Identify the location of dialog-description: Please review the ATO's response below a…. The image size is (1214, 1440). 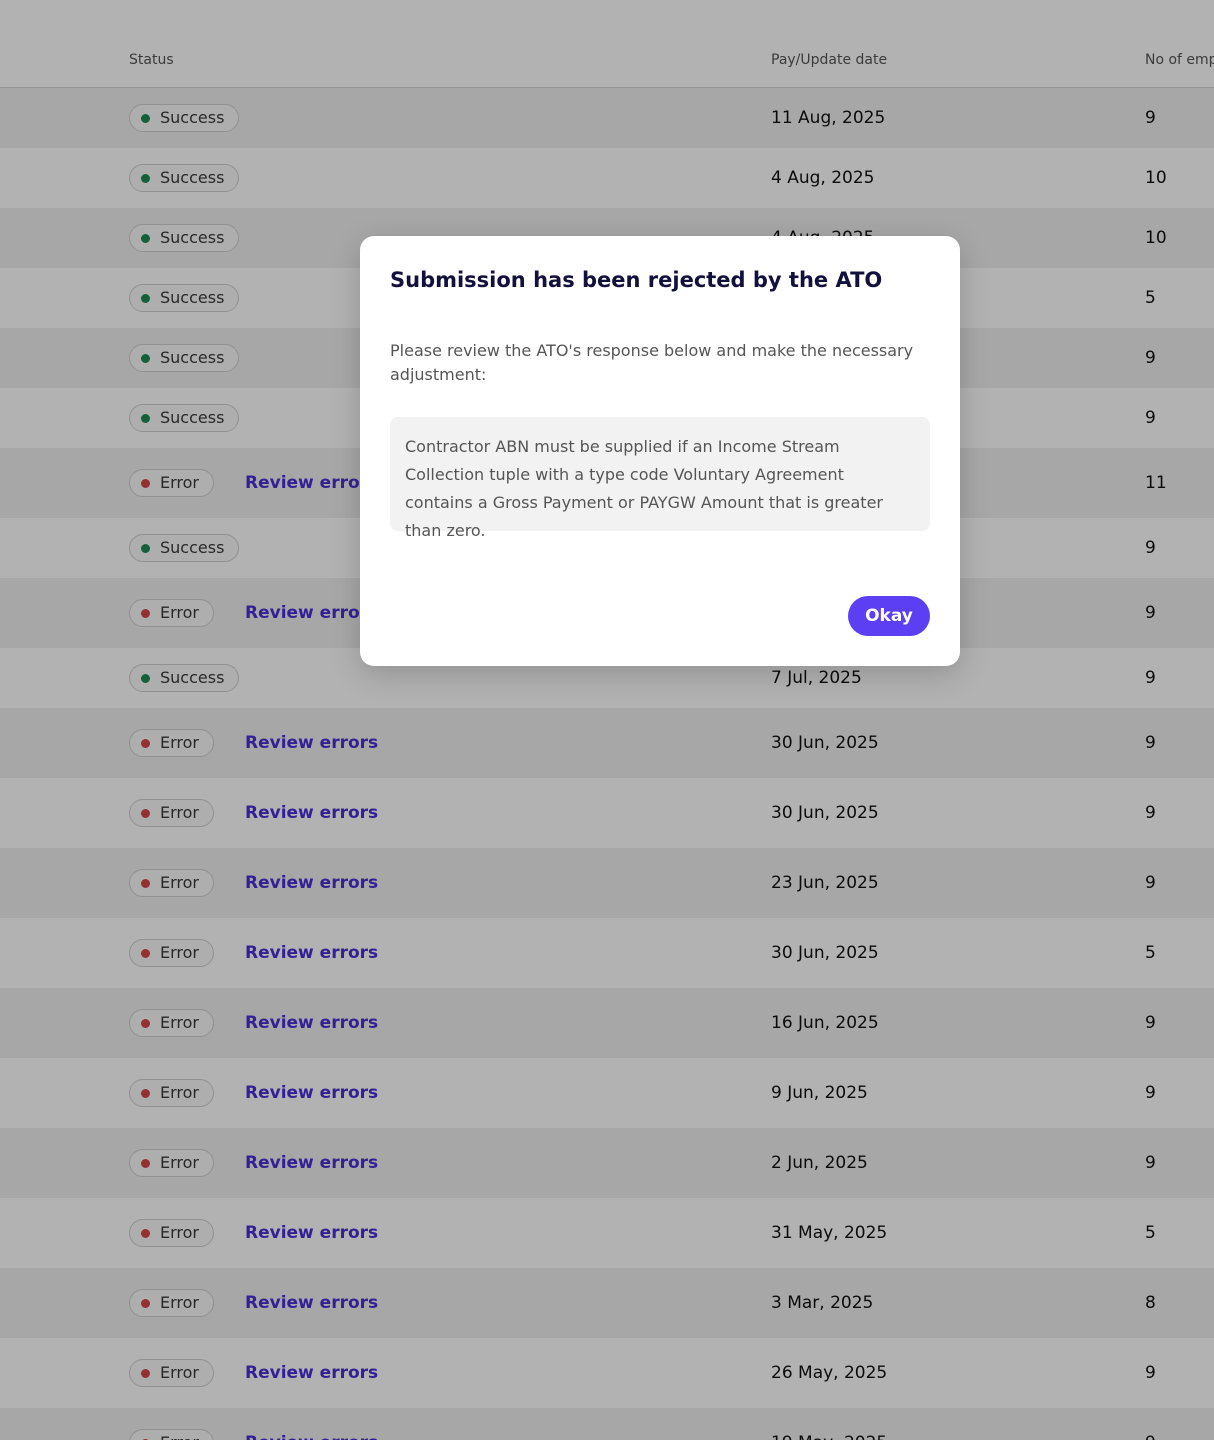
(652, 362).